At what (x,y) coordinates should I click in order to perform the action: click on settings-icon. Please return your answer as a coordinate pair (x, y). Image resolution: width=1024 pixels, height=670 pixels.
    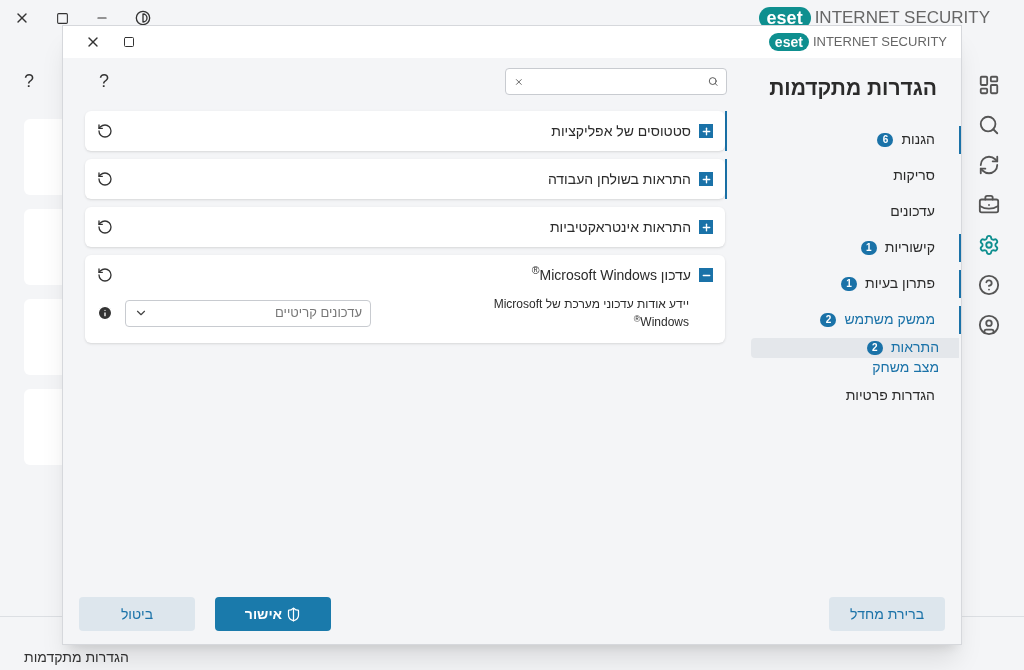
    Looking at the image, I should click on (989, 245).